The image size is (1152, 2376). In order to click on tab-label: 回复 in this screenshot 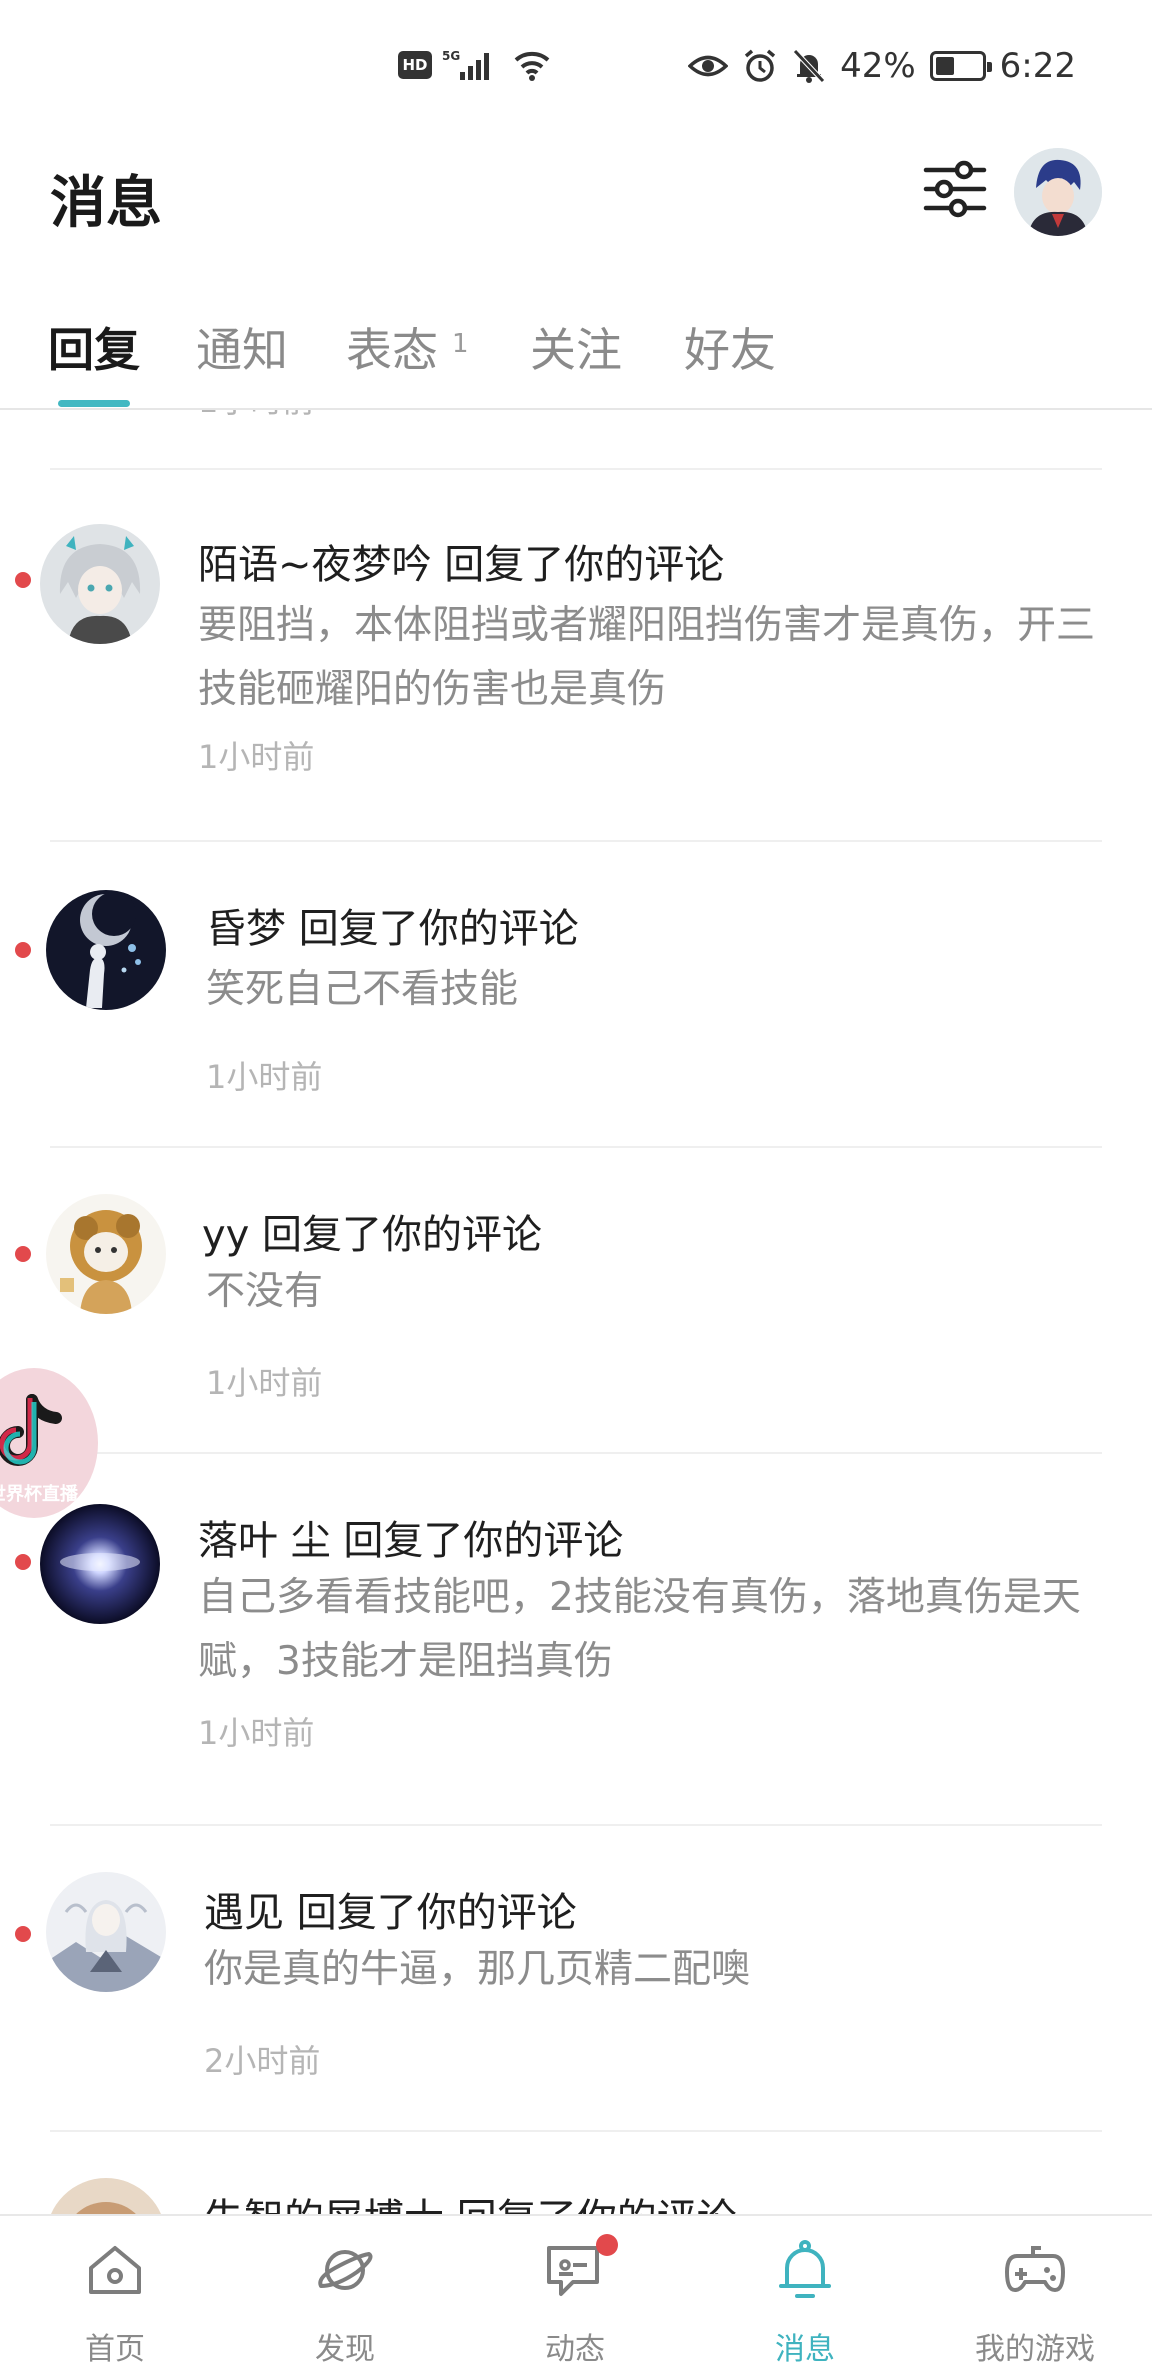, I will do `click(94, 350)`.